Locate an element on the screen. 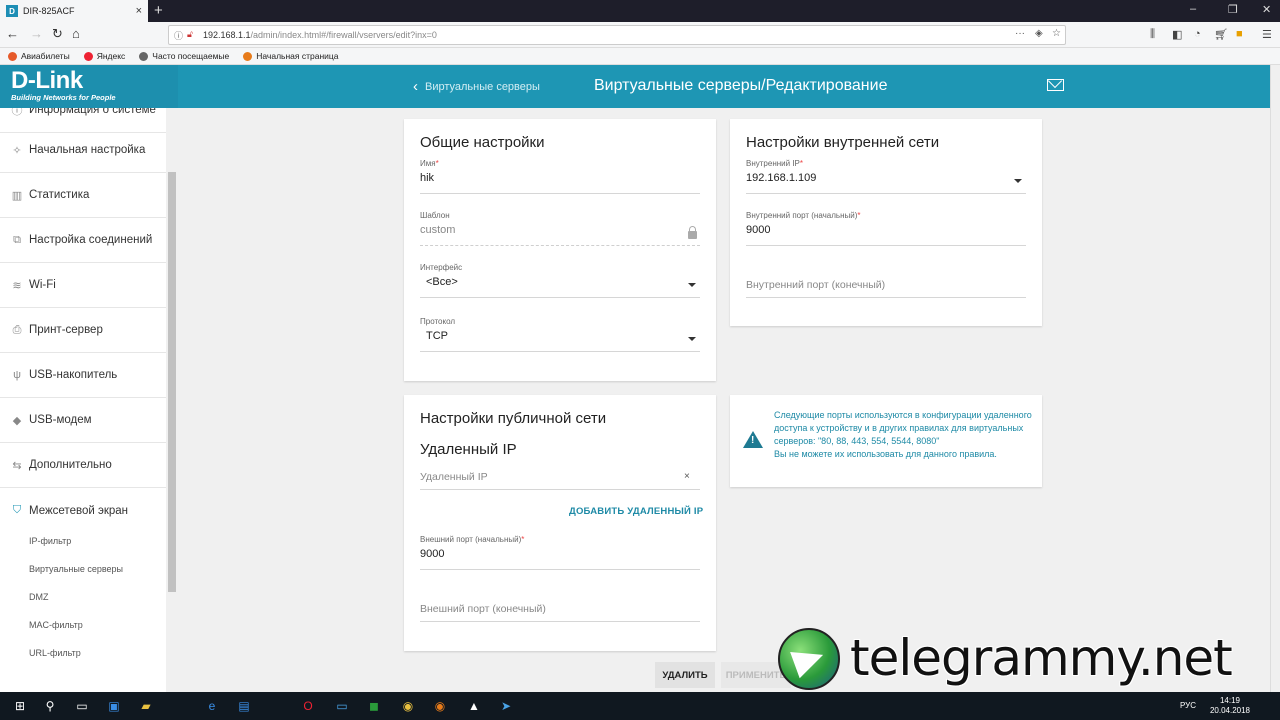 This screenshot has width=1280, height=720. mail-icon is located at coordinates (1055, 85).